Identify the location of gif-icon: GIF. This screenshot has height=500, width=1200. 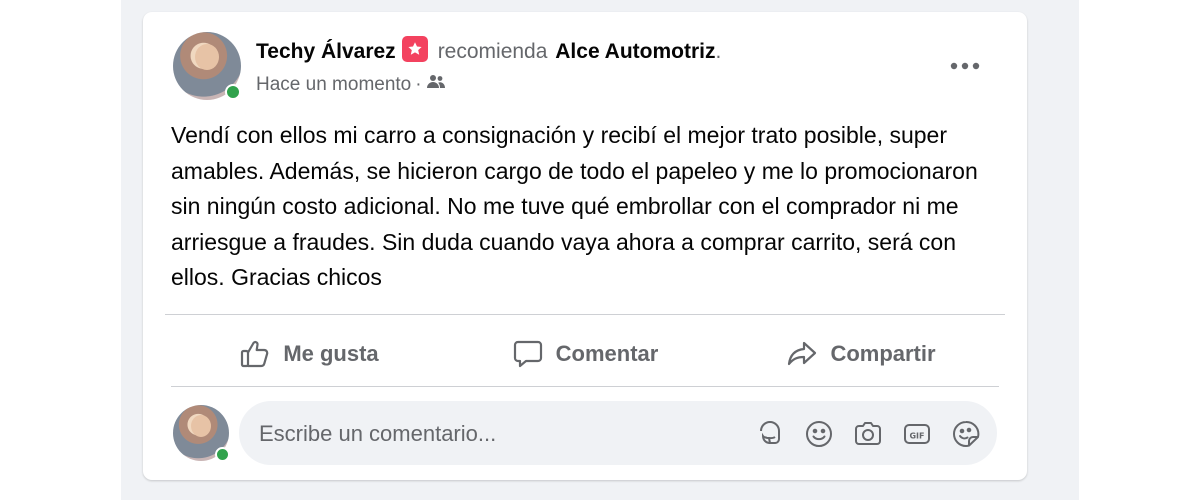
(917, 434).